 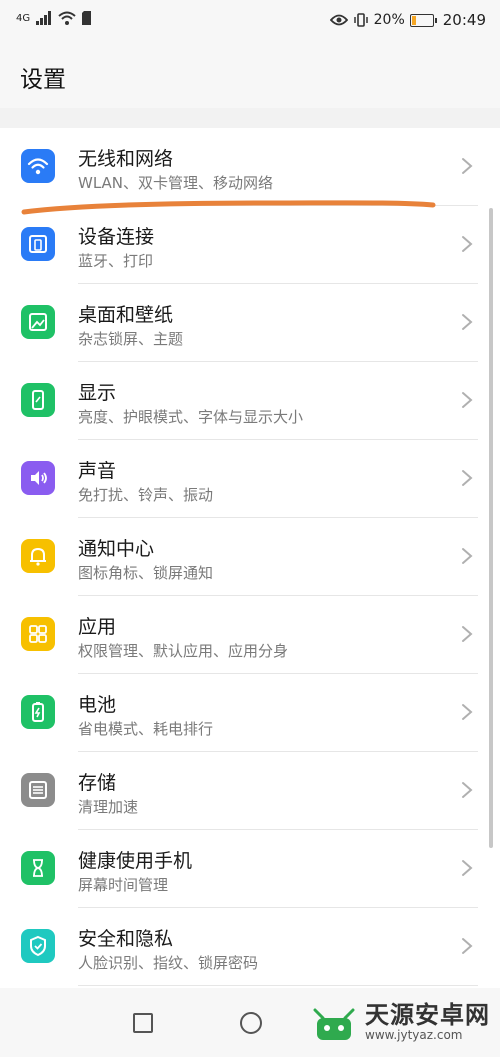 I want to click on display-icon, so click(x=38, y=400).